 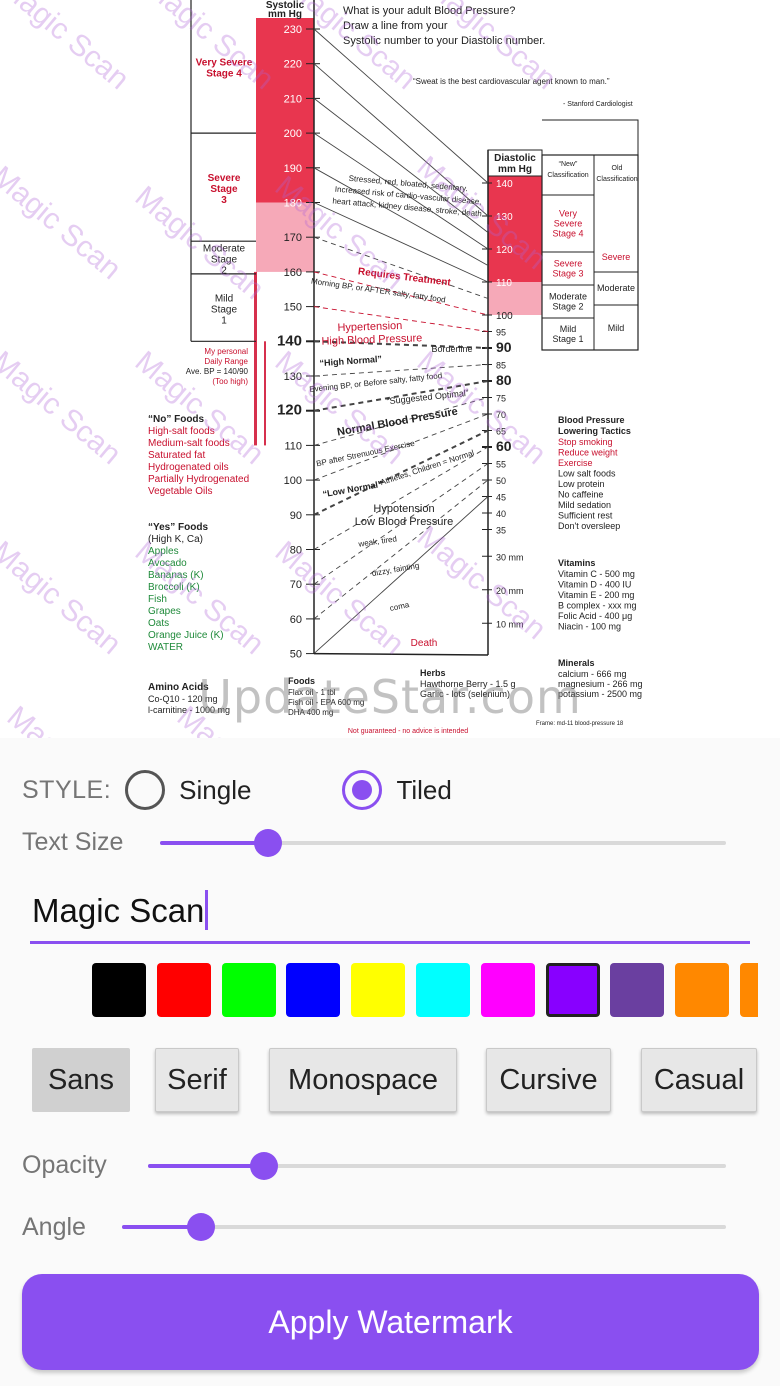 What do you see at coordinates (217, 371) in the screenshot?
I see `personal-range-text: Ave. BP = 140/90` at bounding box center [217, 371].